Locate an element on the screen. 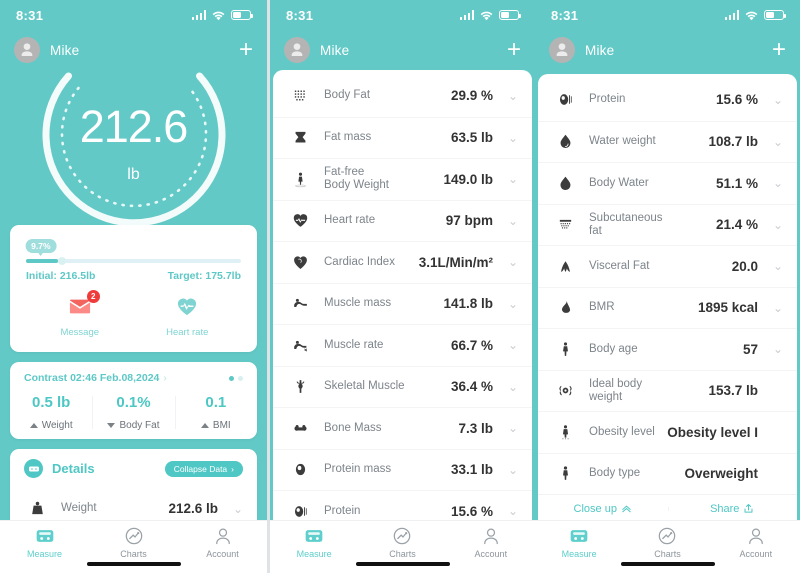  table-row: Fat-free Body Weight 149.0 lb ⌄ is located at coordinates (402, 179).